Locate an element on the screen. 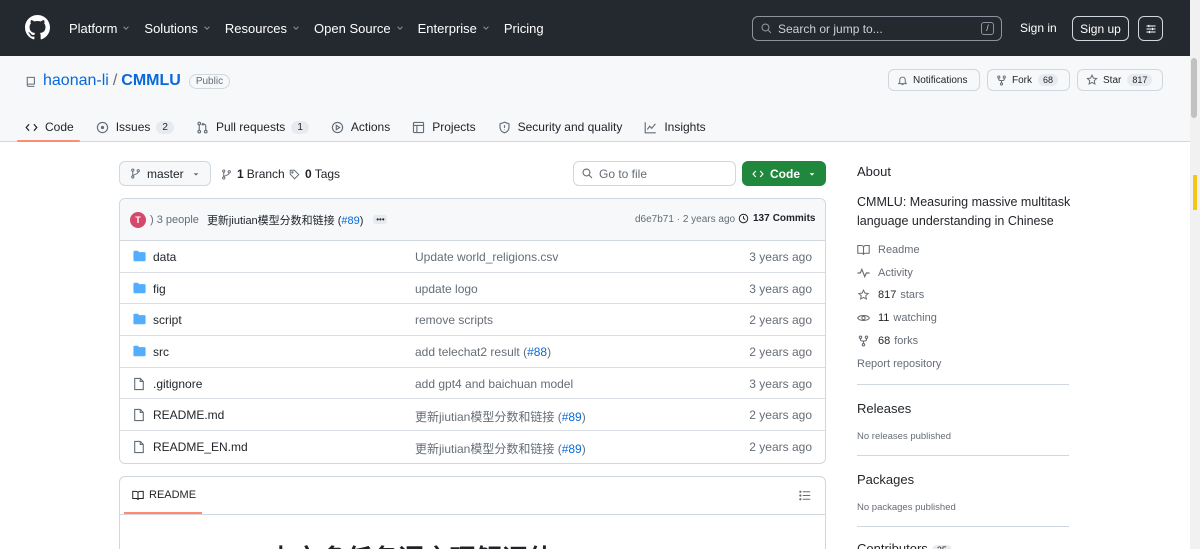 The image size is (1200, 549). sliders-icon is located at coordinates (1150, 28).